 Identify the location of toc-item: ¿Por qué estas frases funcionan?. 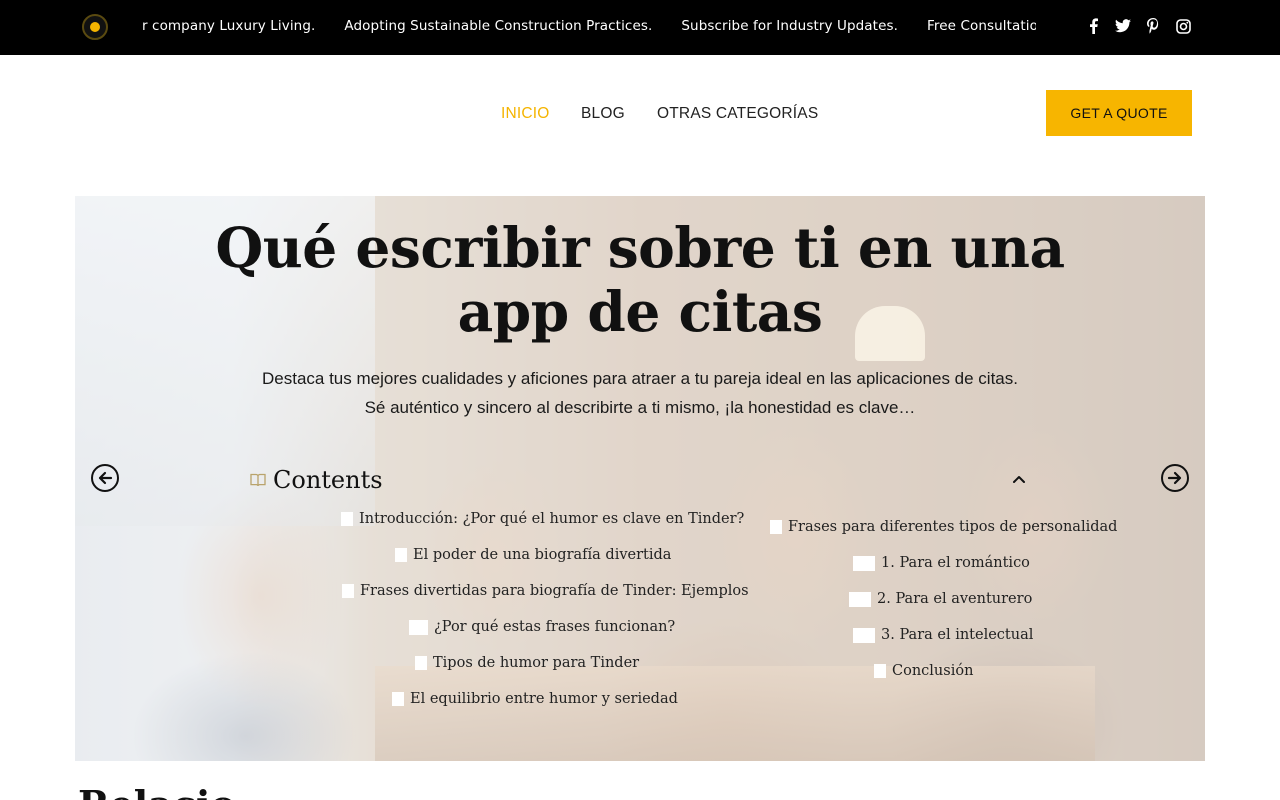
(542, 627).